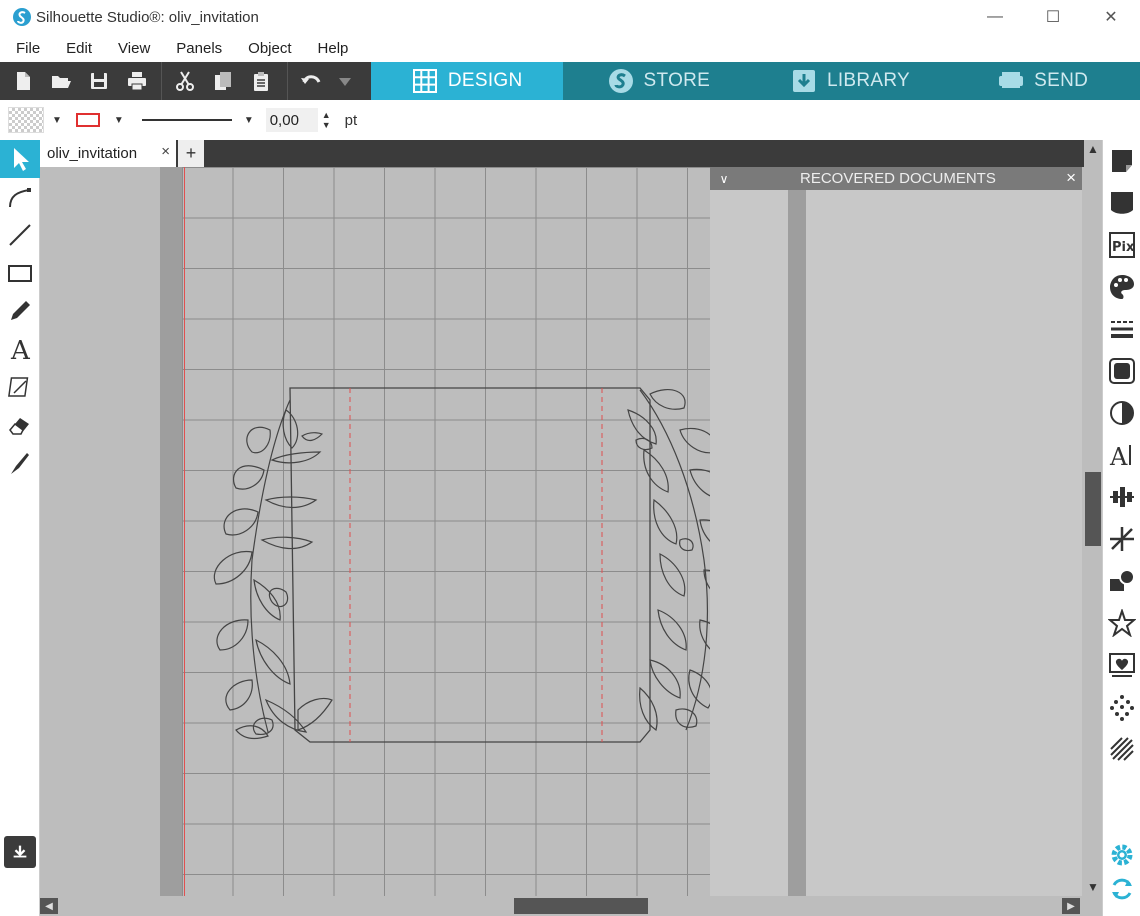  I want to click on line-color-dropdown-icon: ▼, so click(119, 120).